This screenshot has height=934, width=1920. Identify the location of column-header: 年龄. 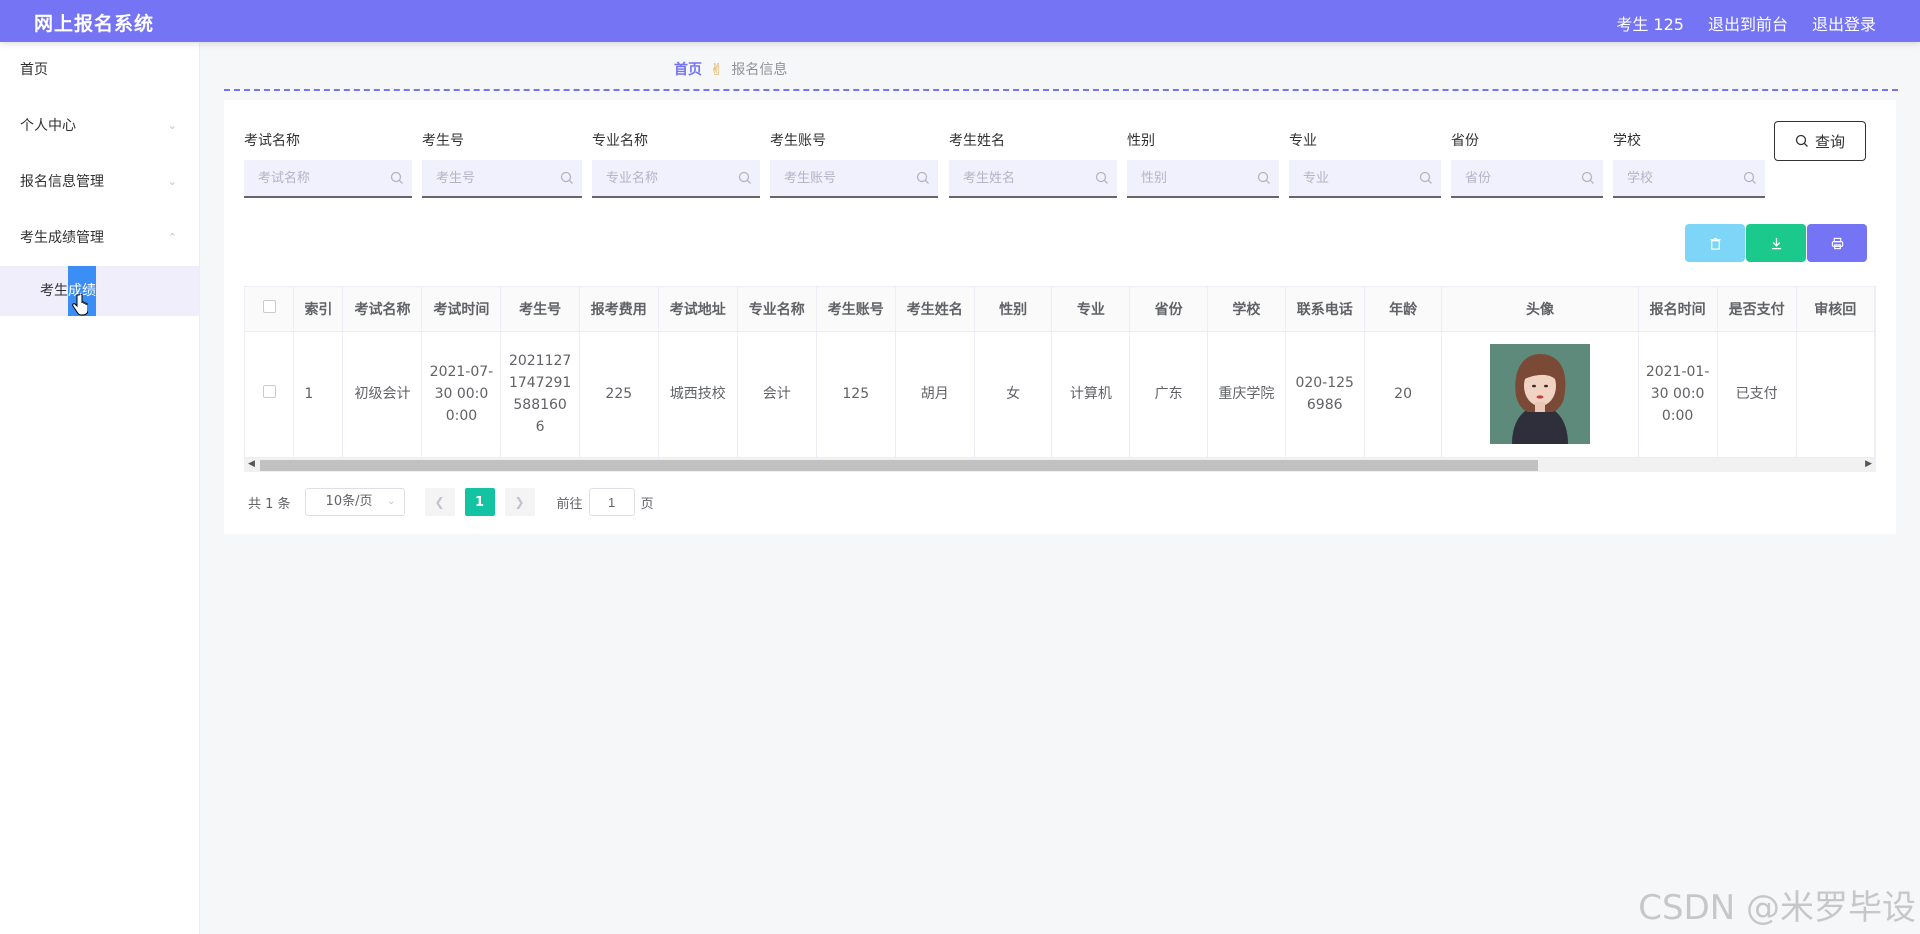
(1403, 309).